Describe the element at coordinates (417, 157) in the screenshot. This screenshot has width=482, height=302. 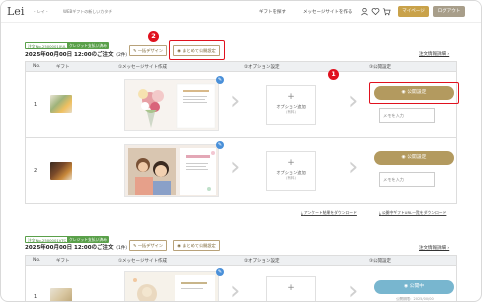
I see `public-setting-label: 公開設定` at that location.